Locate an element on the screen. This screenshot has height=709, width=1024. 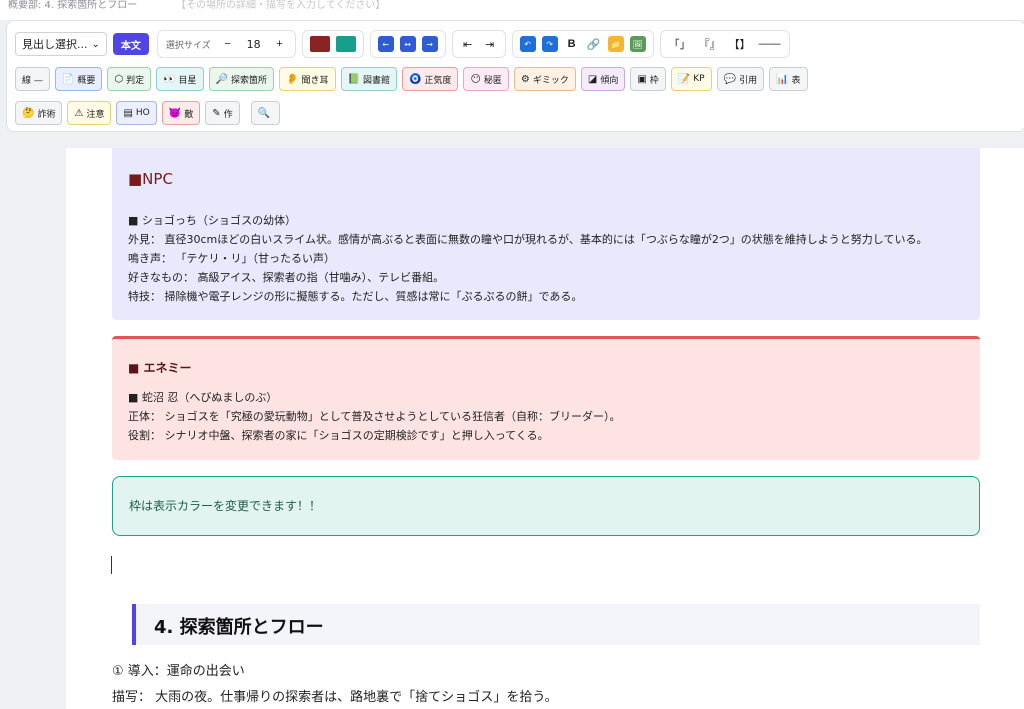
chip-quote: 💬 引用 is located at coordinates (740, 79).